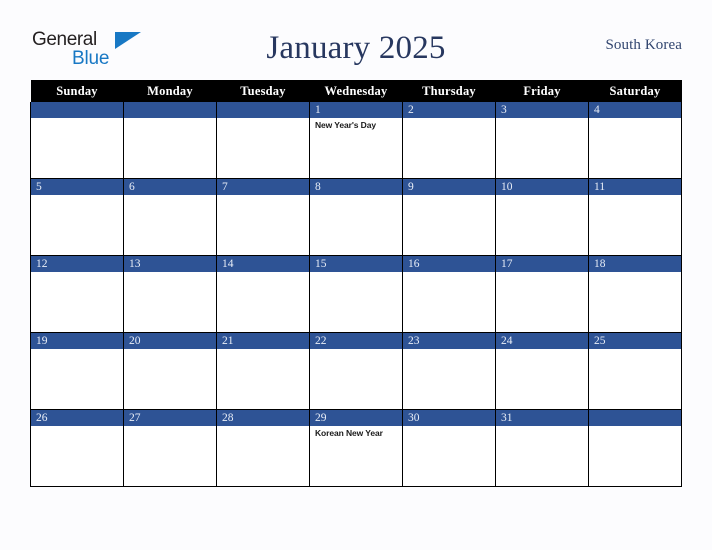 The height and width of the screenshot is (550, 712). What do you see at coordinates (635, 187) in the screenshot?
I see `day-number: 11` at bounding box center [635, 187].